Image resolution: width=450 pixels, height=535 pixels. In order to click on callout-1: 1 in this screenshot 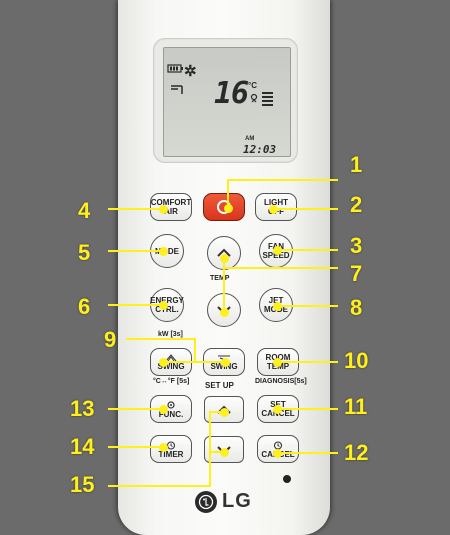, I will do `click(356, 164)`.